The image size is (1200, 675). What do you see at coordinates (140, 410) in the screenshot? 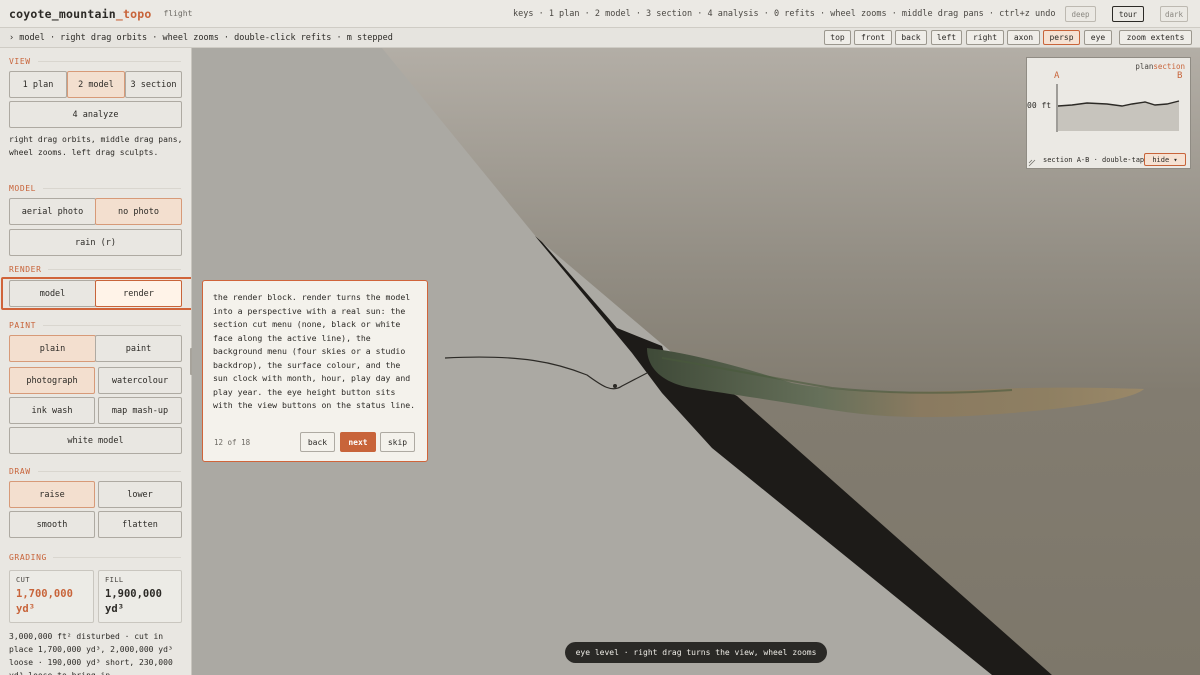
I see `paint-map-mashup-button: map mash-up` at bounding box center [140, 410].